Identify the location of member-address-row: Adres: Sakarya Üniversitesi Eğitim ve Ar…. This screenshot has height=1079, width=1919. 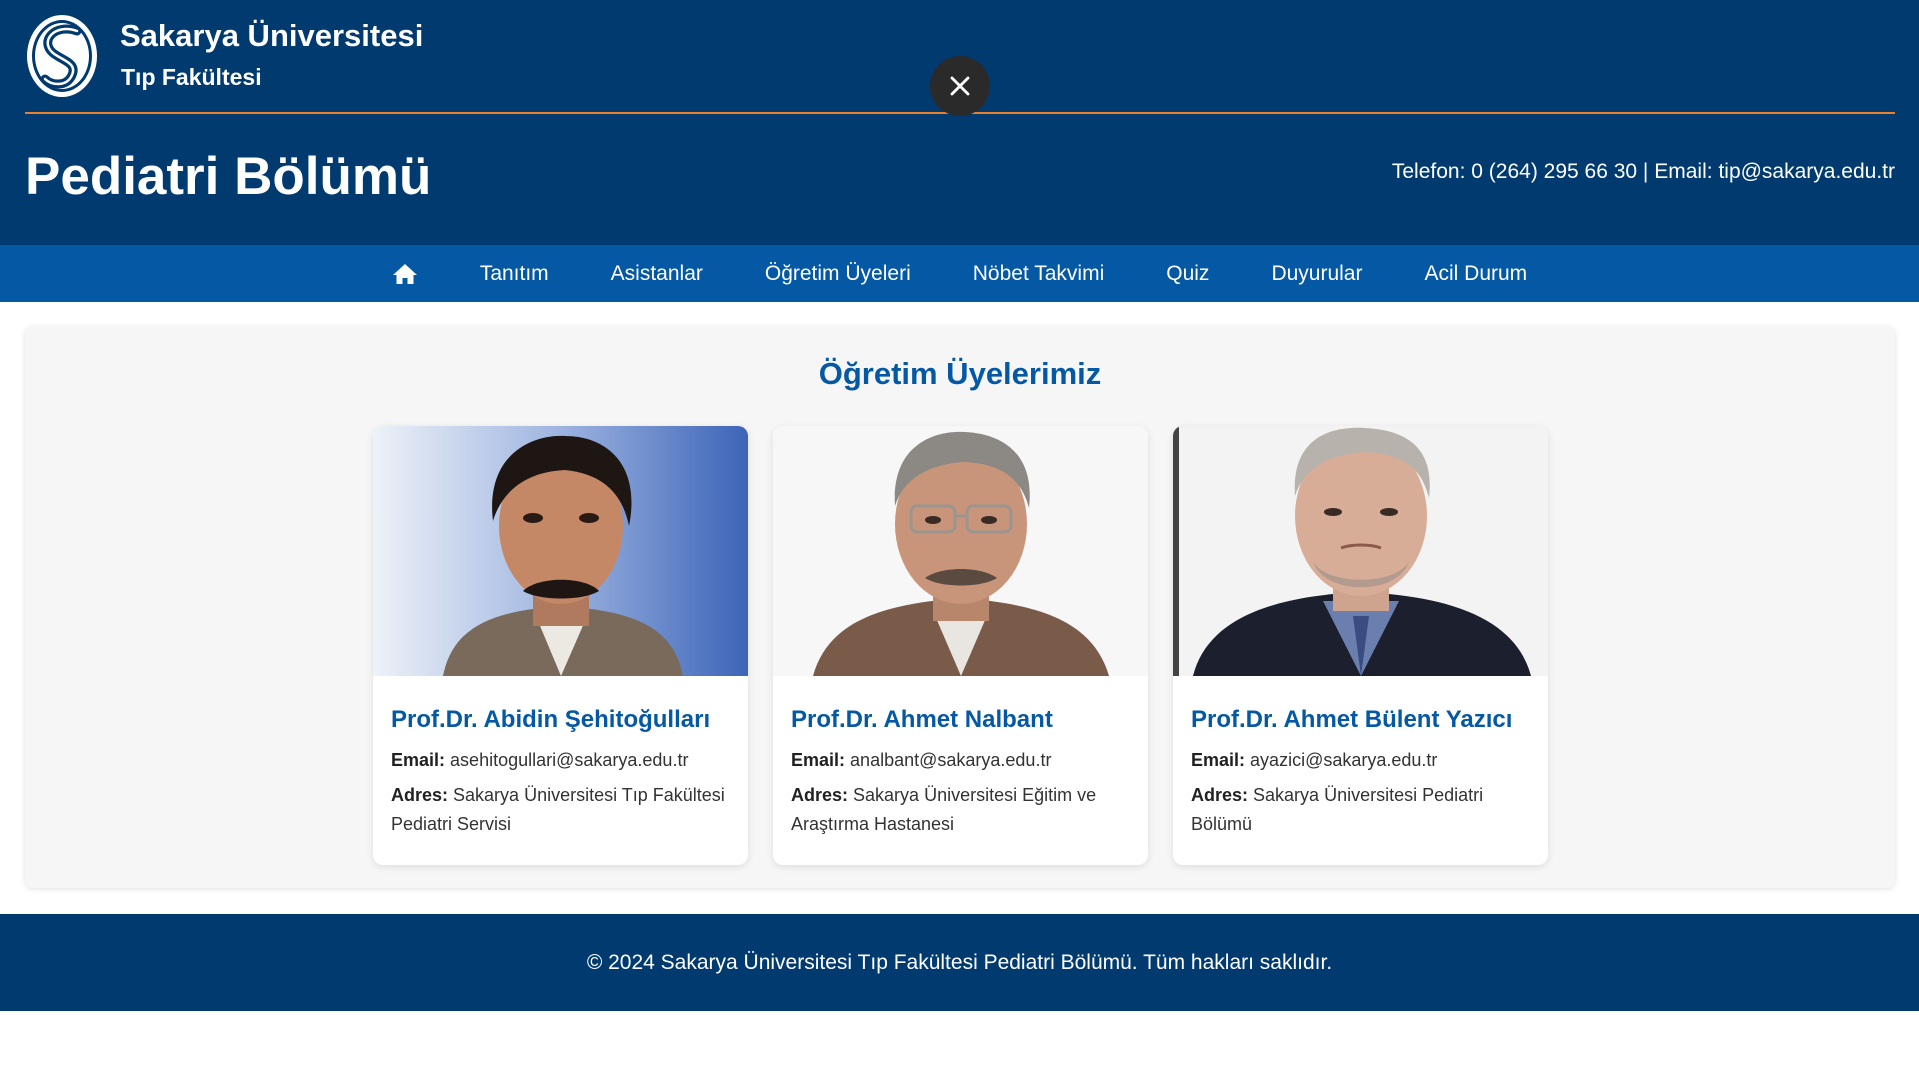
(963, 810).